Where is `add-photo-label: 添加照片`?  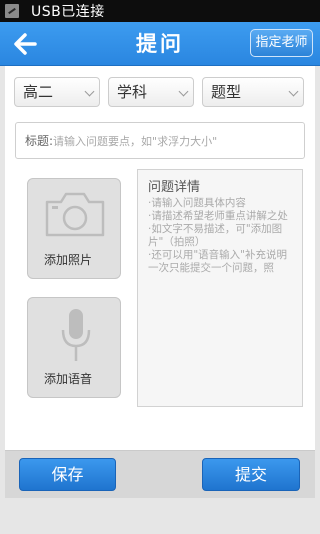
add-photo-label: 添加照片 is located at coordinates (68, 260).